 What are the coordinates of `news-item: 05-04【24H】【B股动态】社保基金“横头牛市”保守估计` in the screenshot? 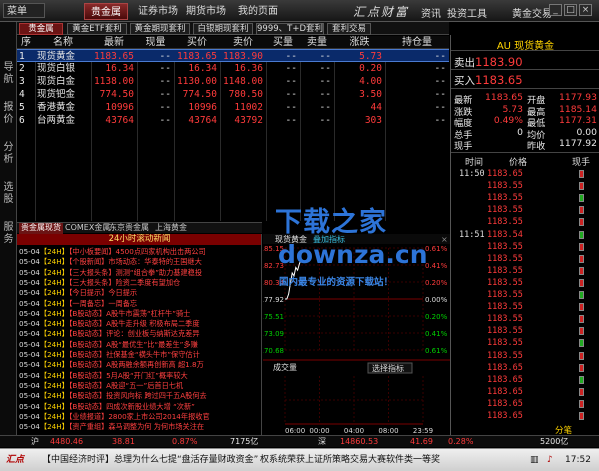 It's located at (139, 355).